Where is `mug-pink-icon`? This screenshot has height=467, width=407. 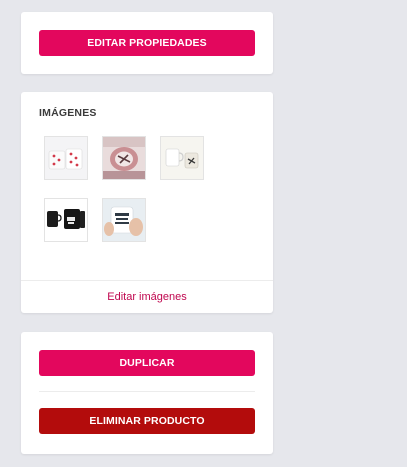 mug-pink-icon is located at coordinates (124, 158).